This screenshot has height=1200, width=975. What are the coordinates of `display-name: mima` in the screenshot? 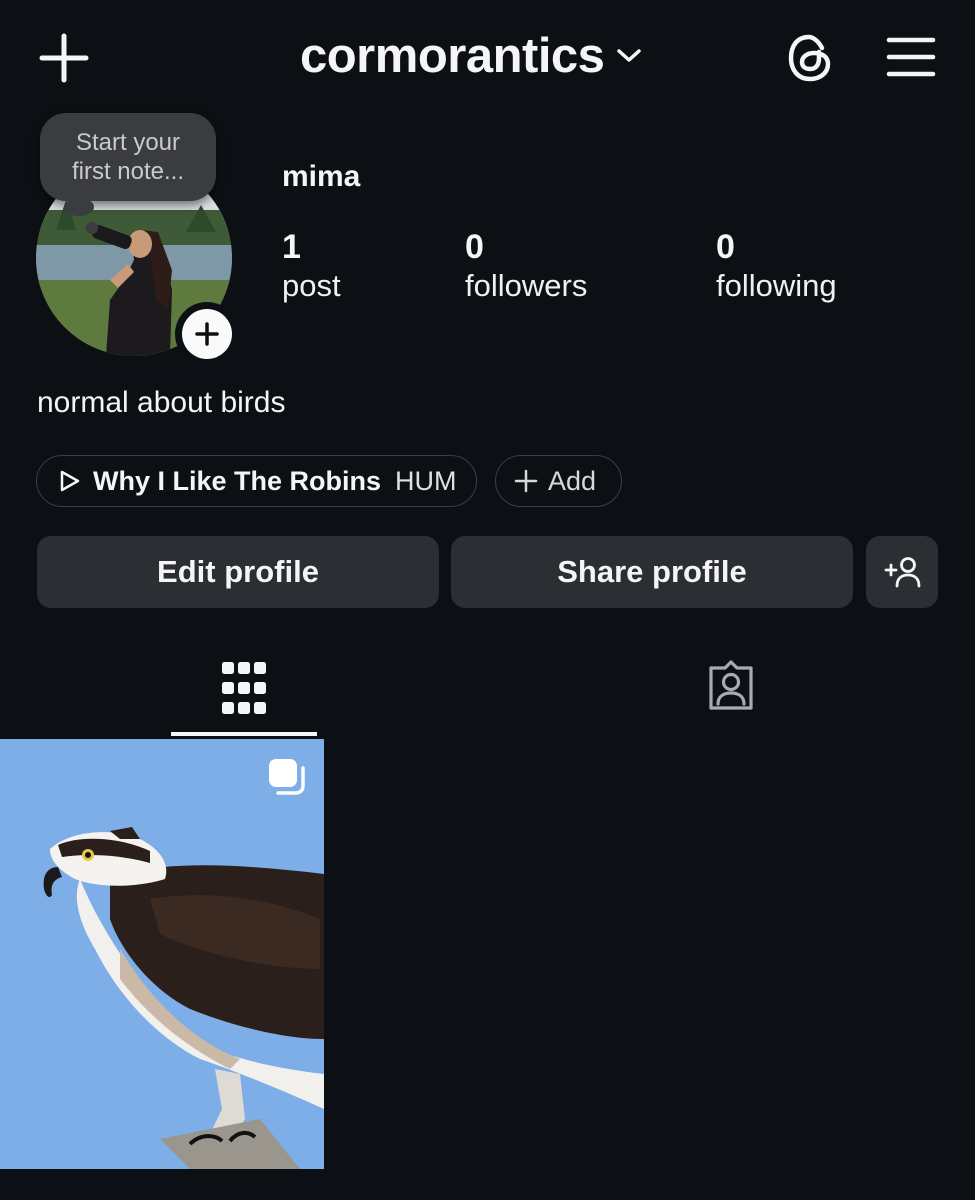 It's located at (321, 176).